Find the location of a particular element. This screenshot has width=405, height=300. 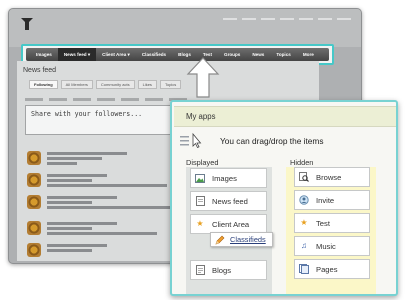

news-feed-title: News feed is located at coordinates (40, 70).